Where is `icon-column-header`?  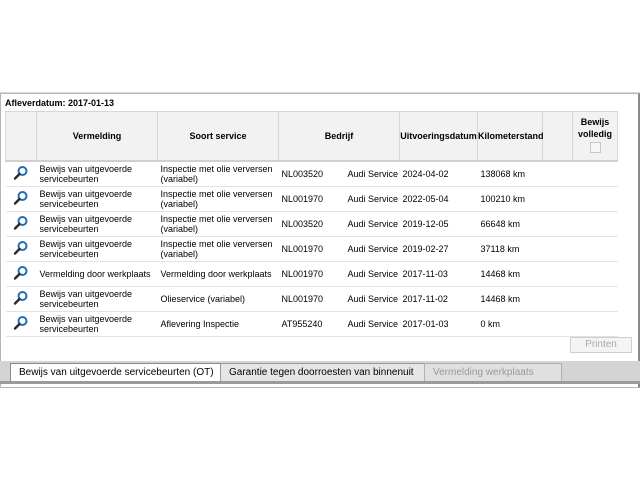 icon-column-header is located at coordinates (21, 136).